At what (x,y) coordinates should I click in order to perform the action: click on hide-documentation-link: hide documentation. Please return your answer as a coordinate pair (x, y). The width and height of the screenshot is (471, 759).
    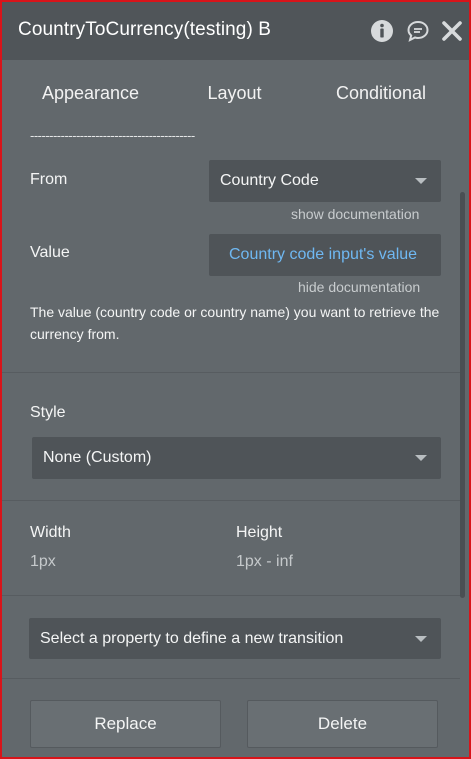
    Looking at the image, I should click on (359, 287).